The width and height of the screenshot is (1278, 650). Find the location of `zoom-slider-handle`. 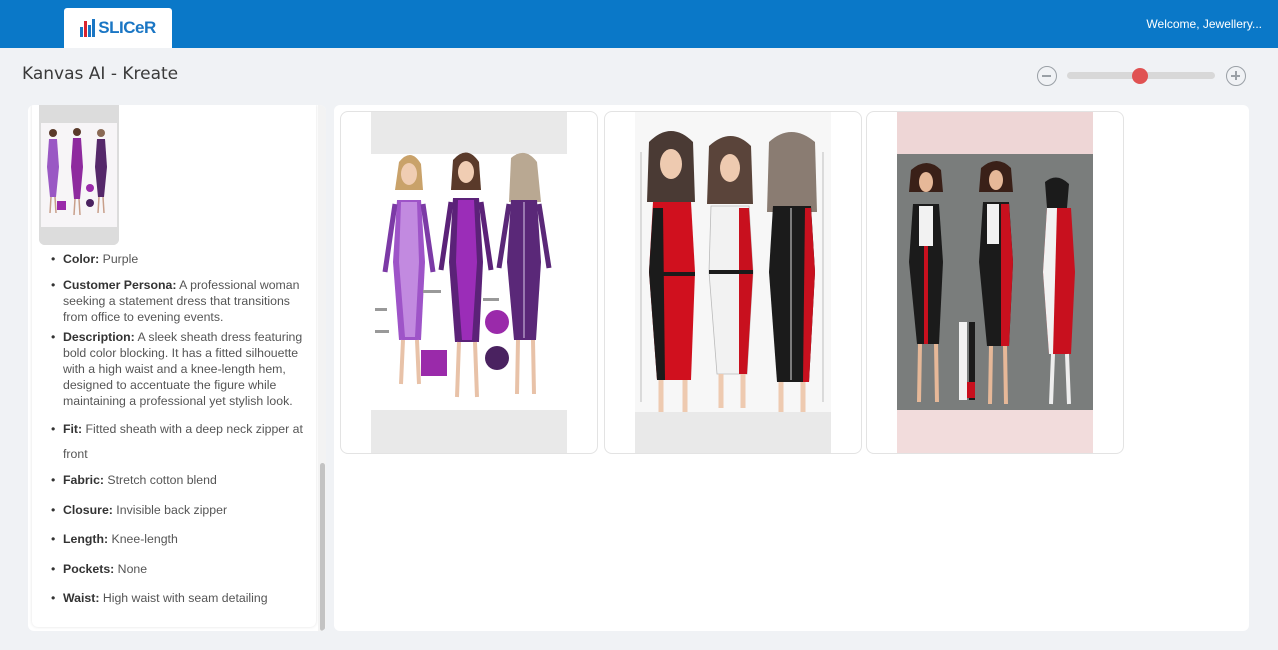

zoom-slider-handle is located at coordinates (1140, 76).